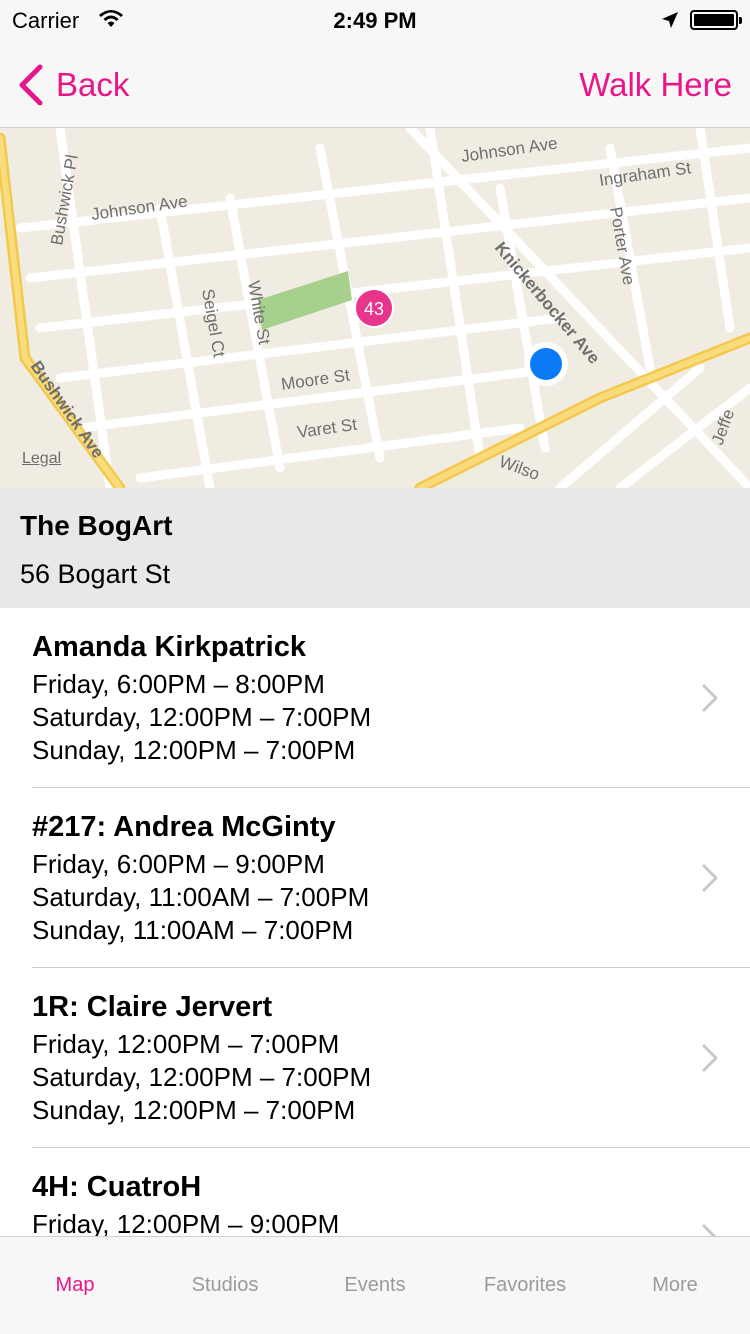  I want to click on studio-title: #217: Andrea McGinty, so click(184, 827).